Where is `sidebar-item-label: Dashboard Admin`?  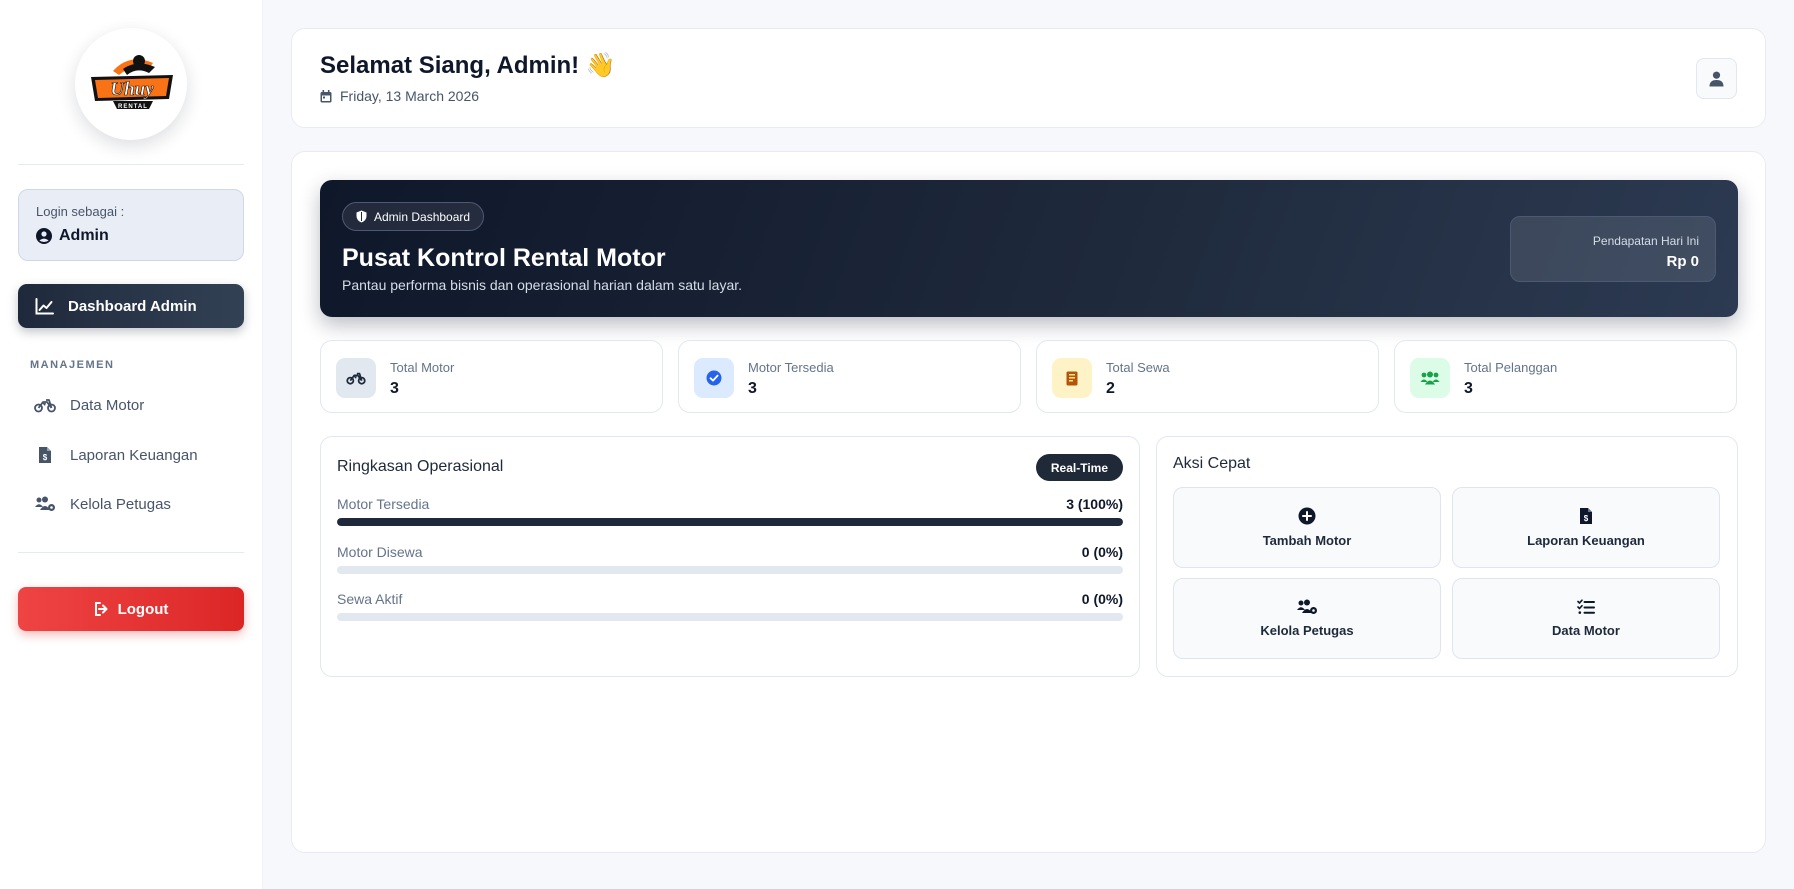
sidebar-item-label: Dashboard Admin is located at coordinates (132, 306).